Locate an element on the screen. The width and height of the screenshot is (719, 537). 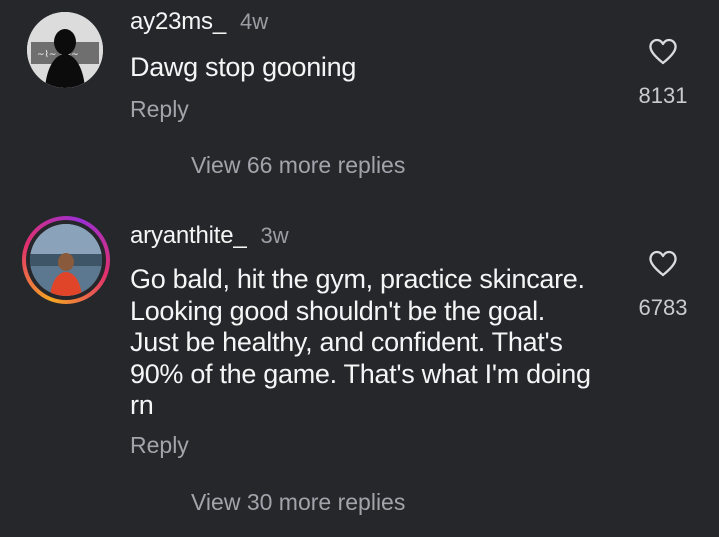
like-count: 8131 is located at coordinates (663, 95).